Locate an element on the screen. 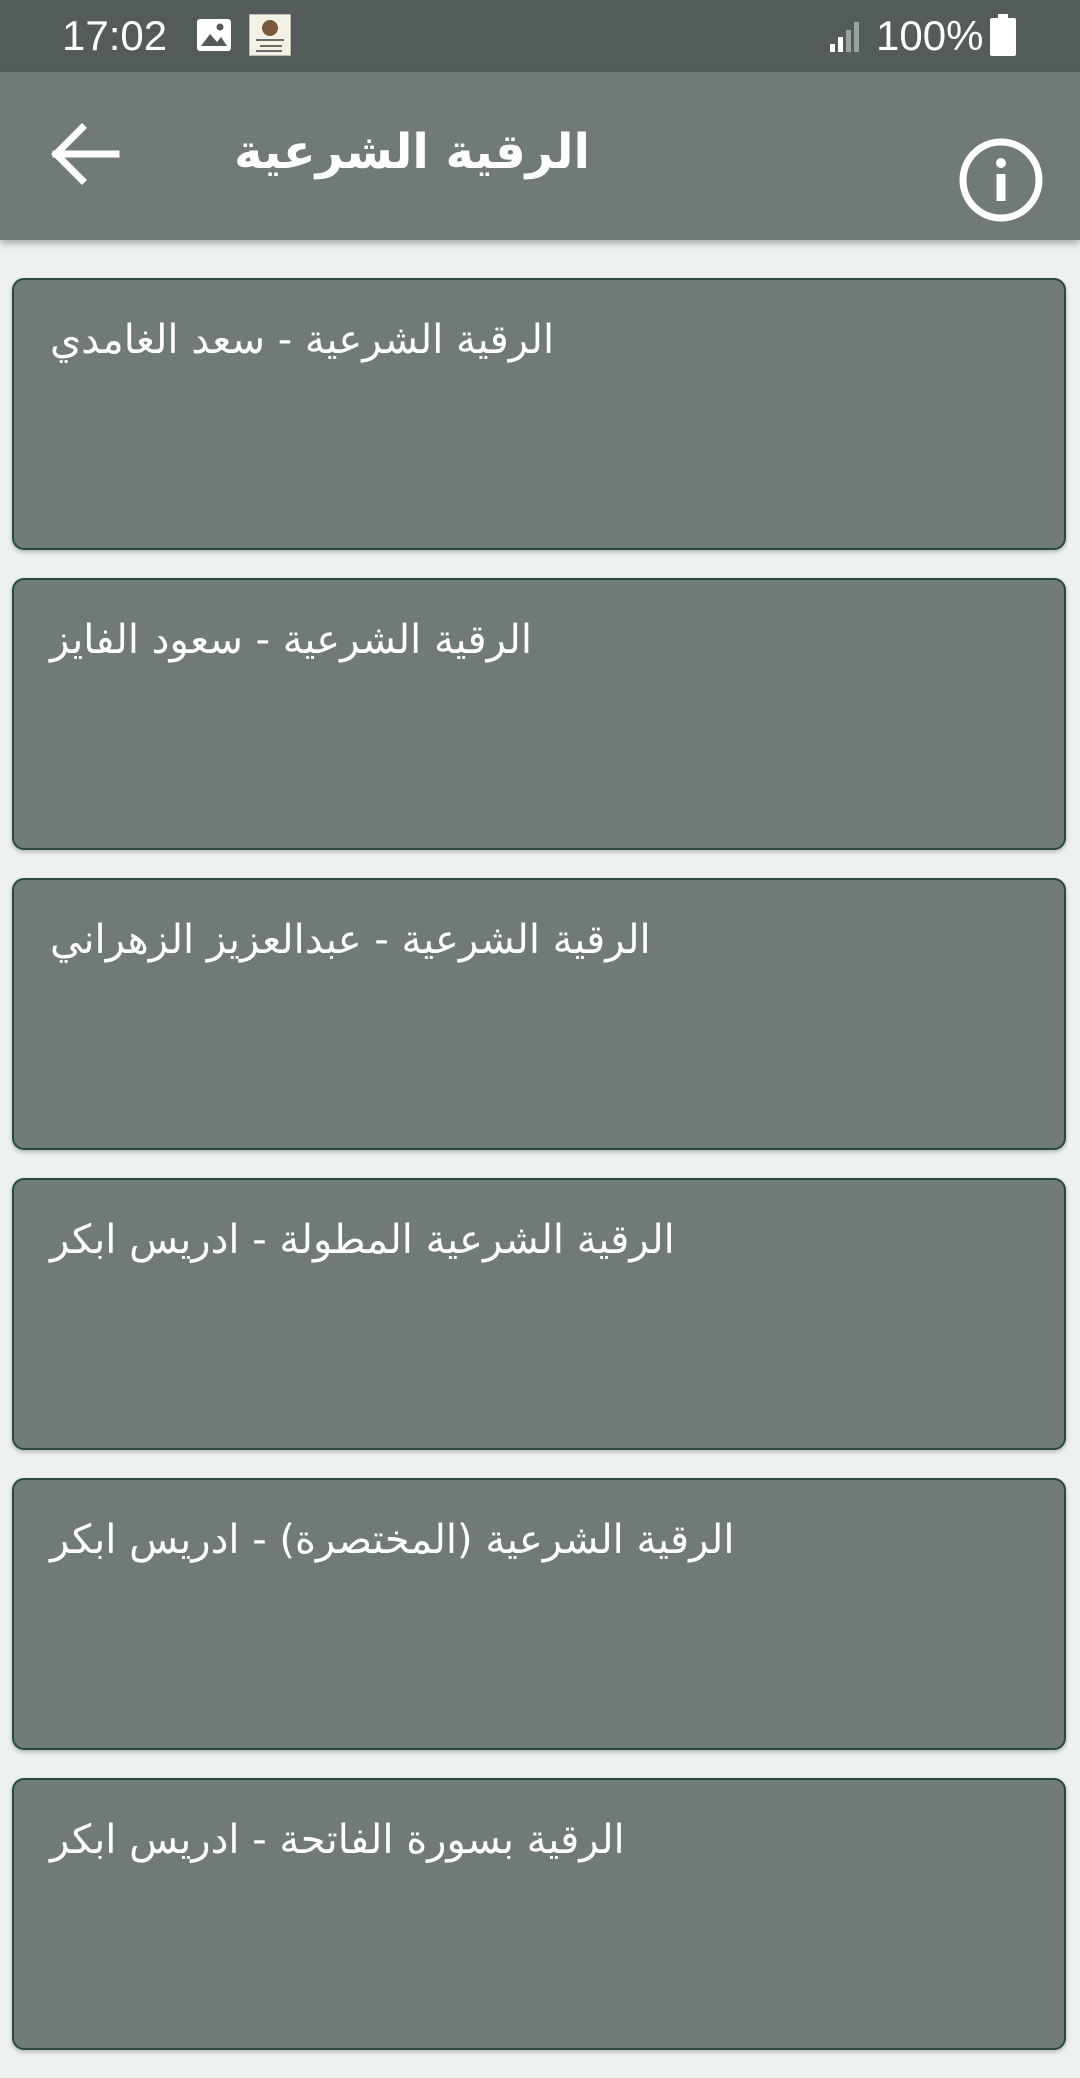  status-bar: 17:02 100% is located at coordinates (540, 36).